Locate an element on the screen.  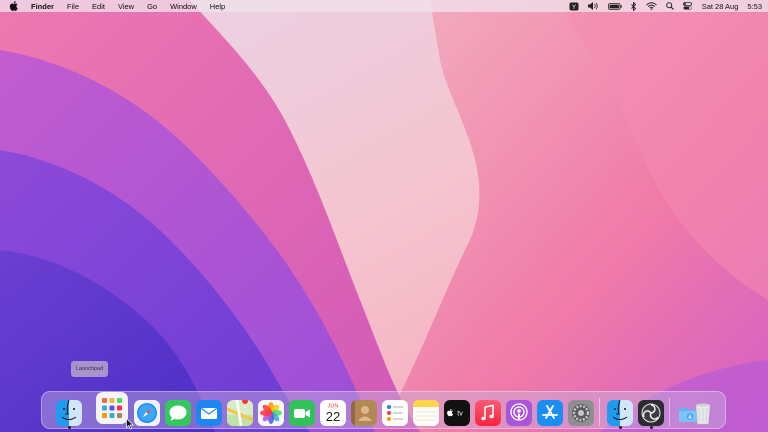
dock-item-photos is located at coordinates (271, 413).